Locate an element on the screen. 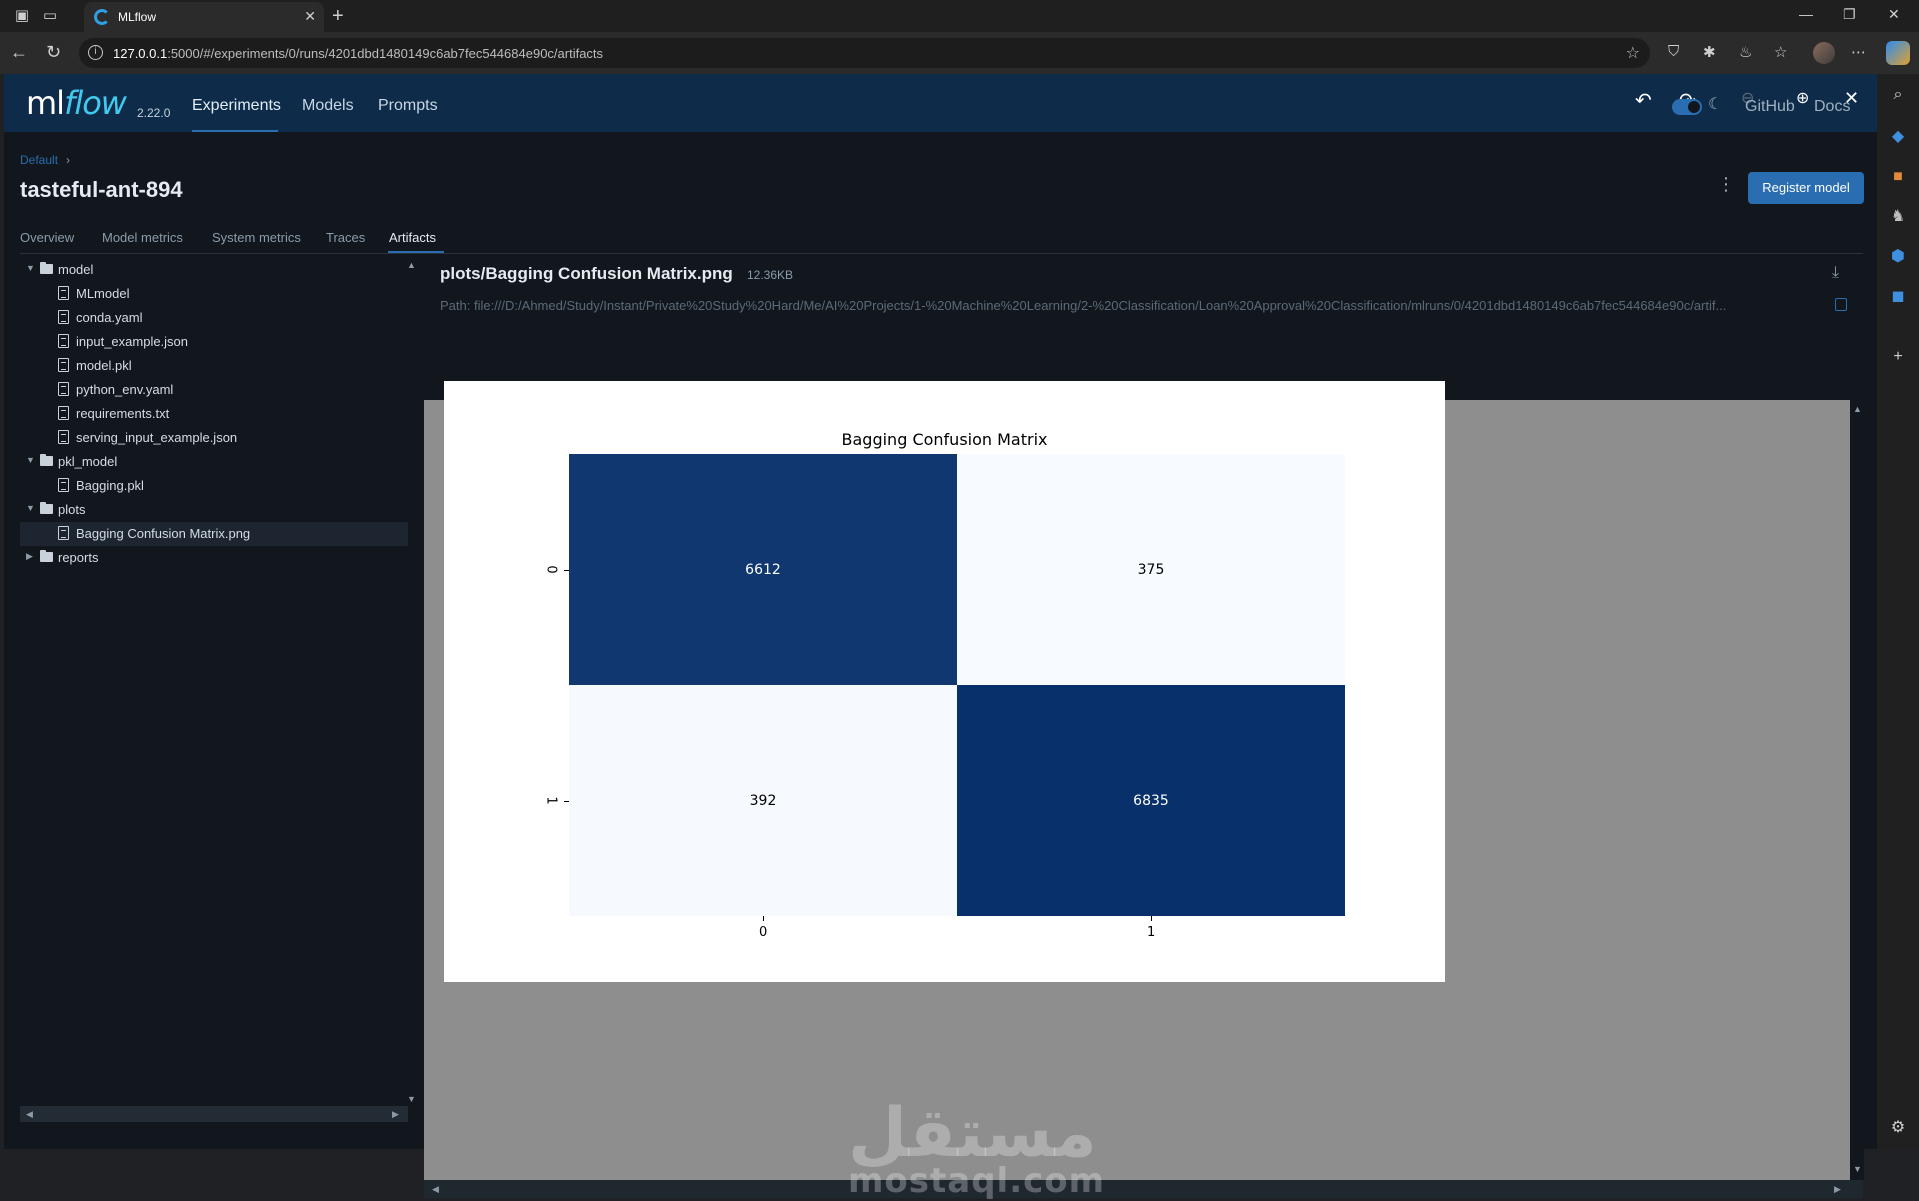 This screenshot has height=1201, width=1919. tab-model-metrics: Model metrics is located at coordinates (142, 237).